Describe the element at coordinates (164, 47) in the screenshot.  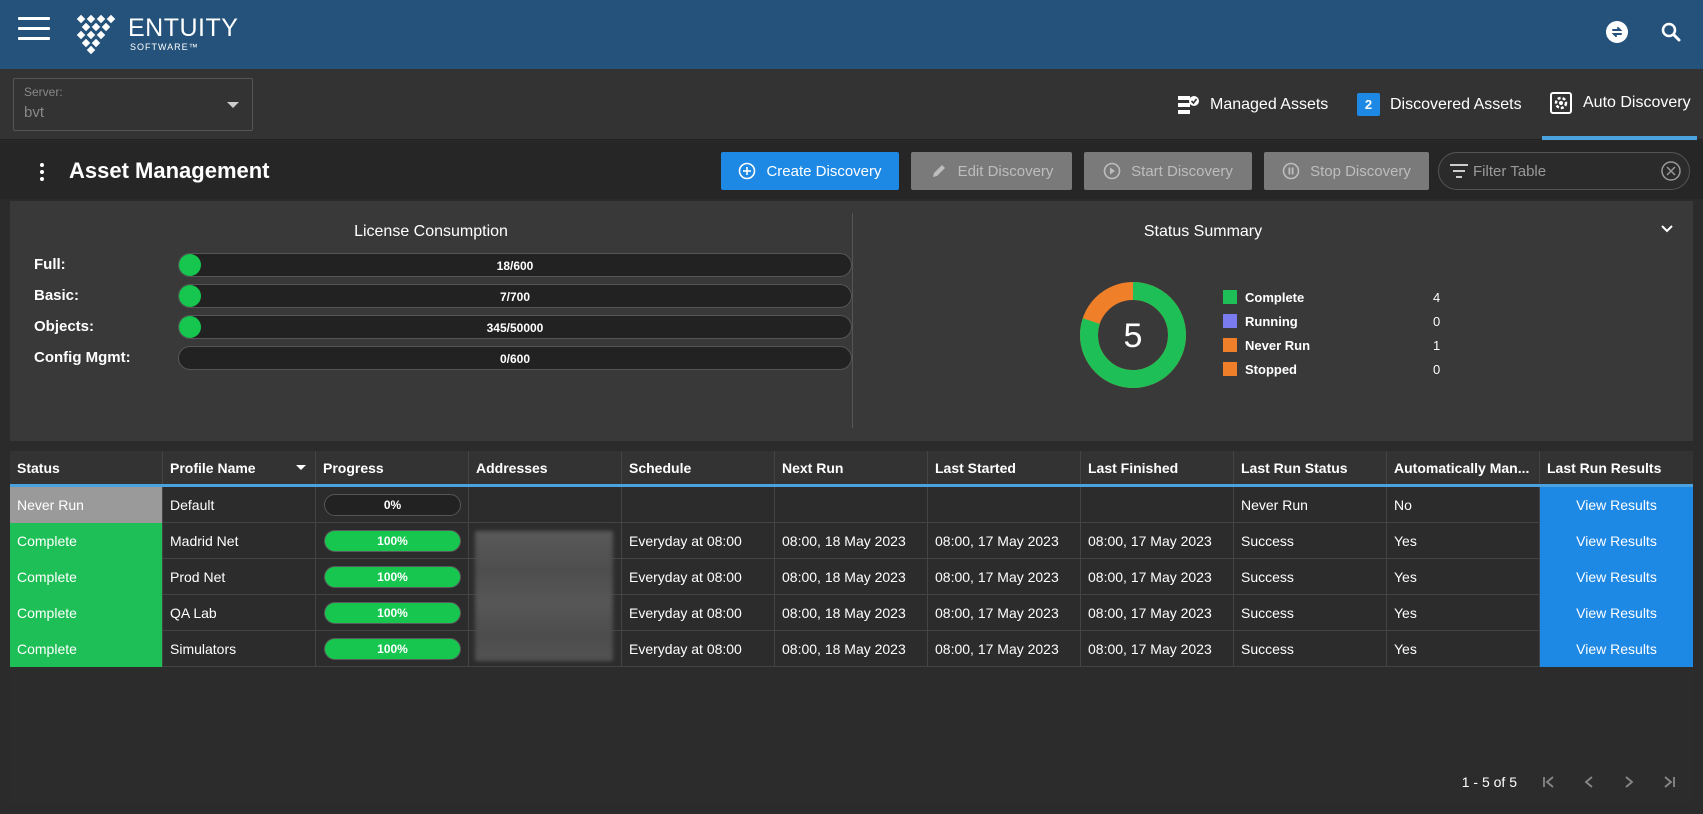
I see `logo-sub-text: SOFTWARE™` at that location.